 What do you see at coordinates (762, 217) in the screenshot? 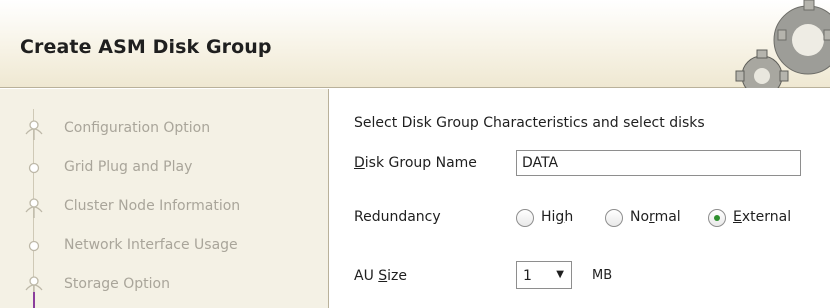
I see `radio-label: External` at bounding box center [762, 217].